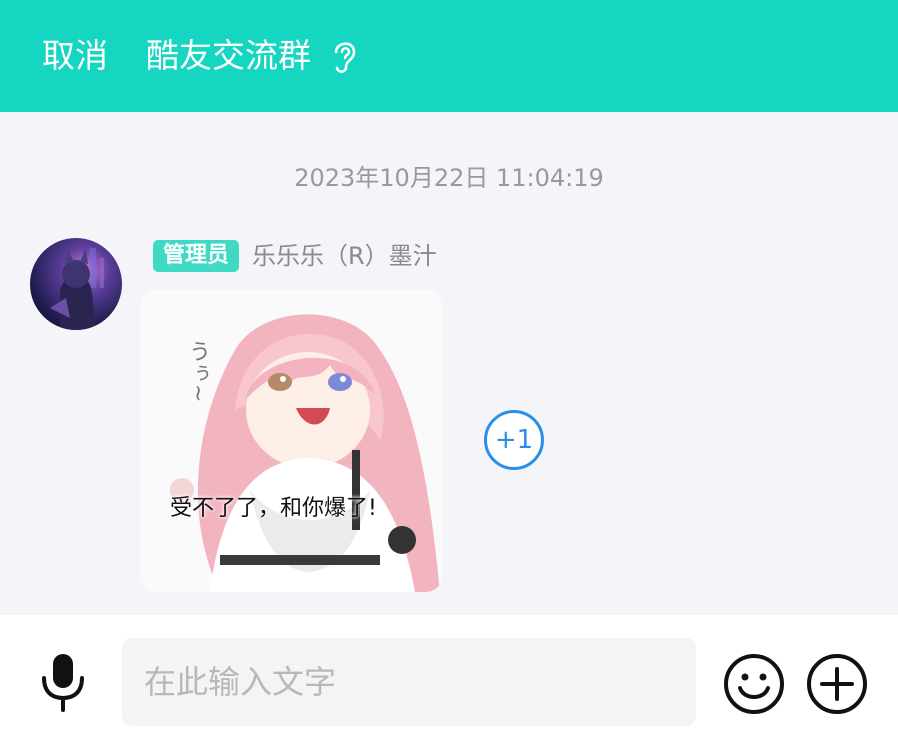 The width and height of the screenshot is (898, 750). I want to click on ear-icon, so click(344, 56).